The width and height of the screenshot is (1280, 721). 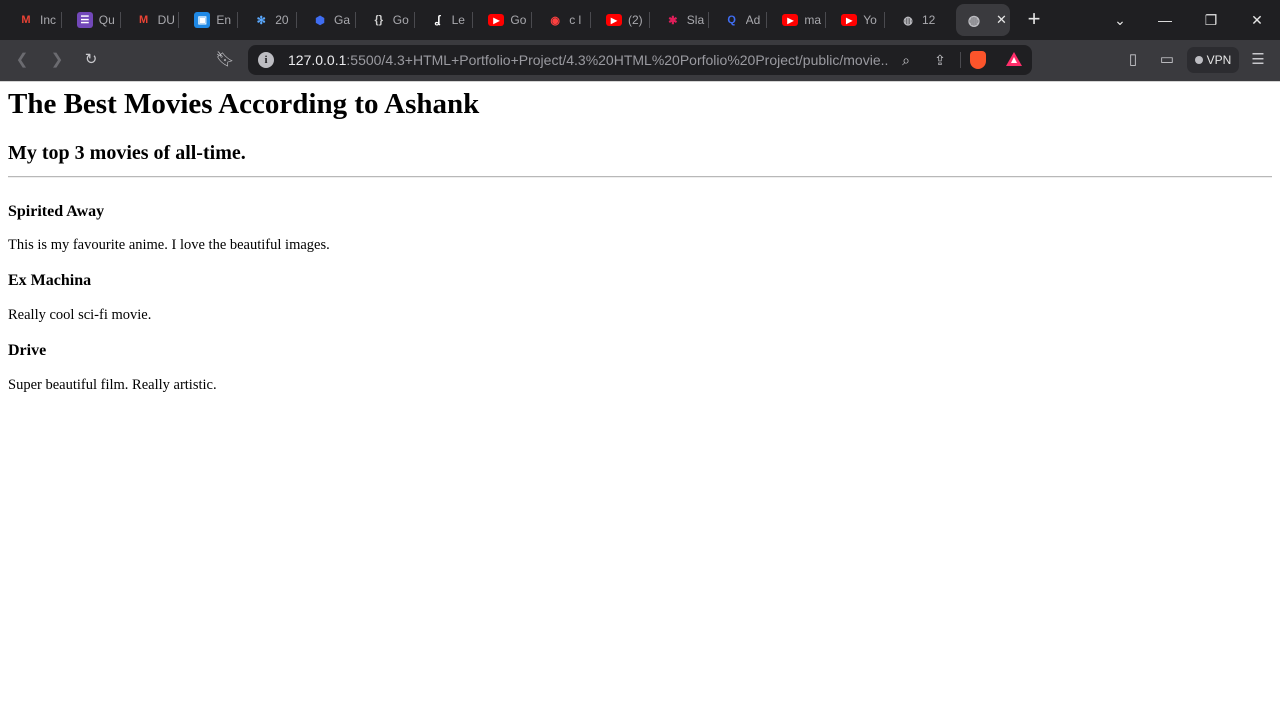 I want to click on movie-title: Drive, so click(x=27, y=350).